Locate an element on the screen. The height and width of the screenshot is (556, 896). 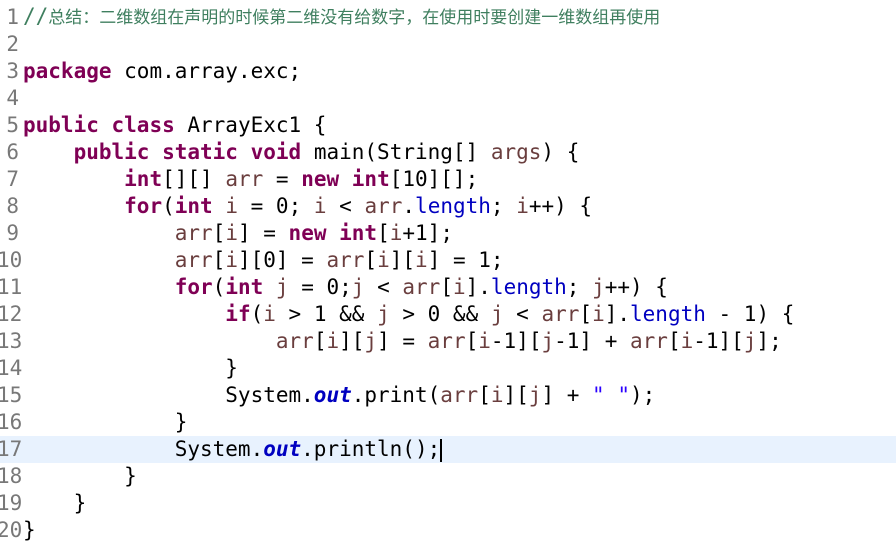
line-number: 18 is located at coordinates (11, 476).